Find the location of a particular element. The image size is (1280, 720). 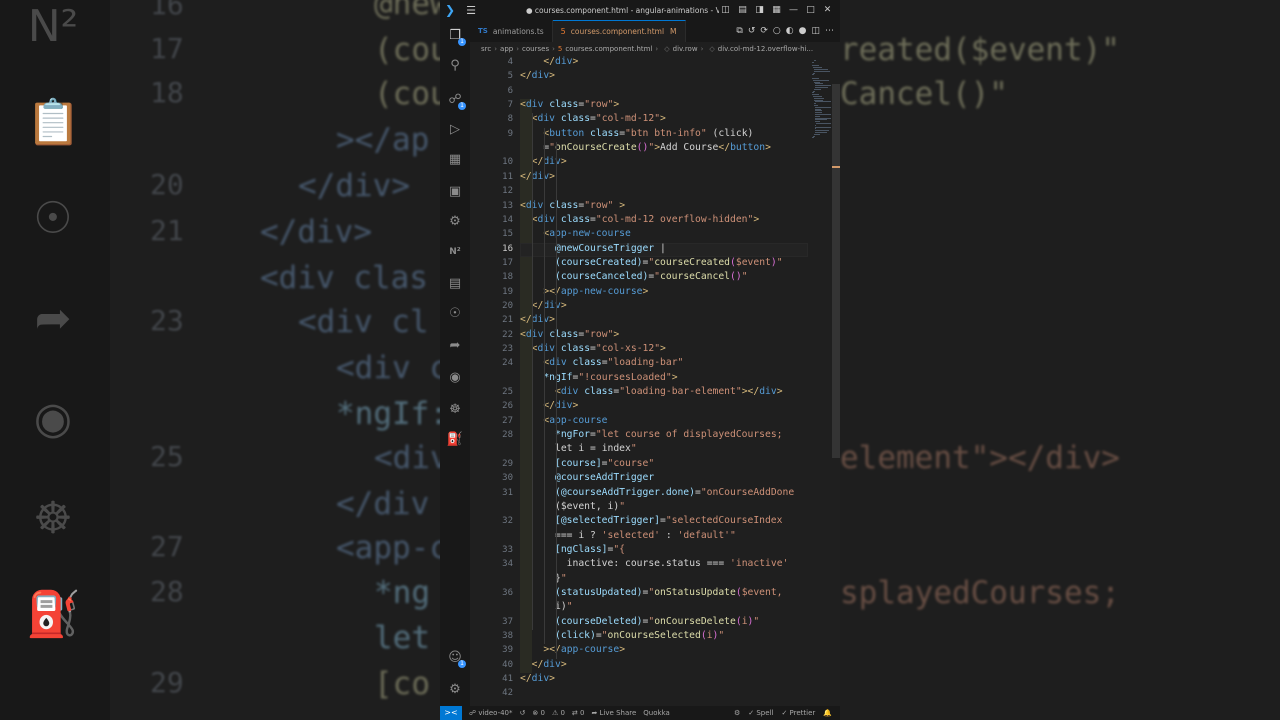

code-line: <button class="btn btn-info" (click) is located at coordinates (636, 133).